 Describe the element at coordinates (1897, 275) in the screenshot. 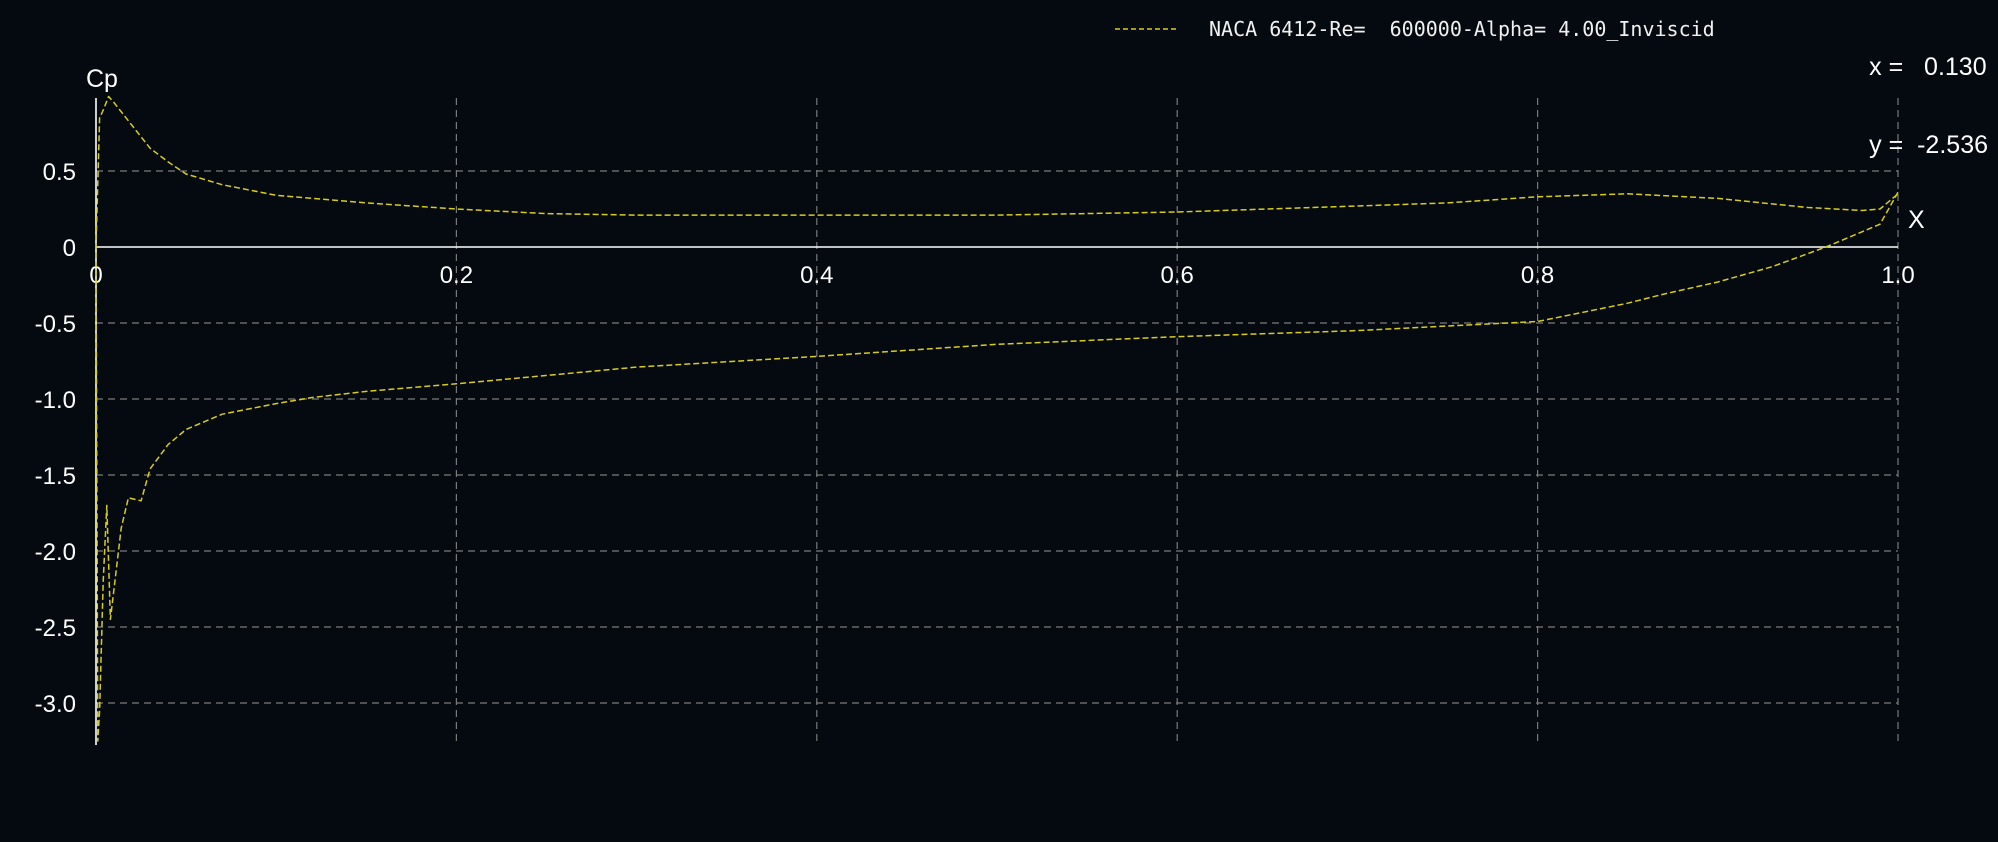

I see `x-tick-label: 1.0` at that location.